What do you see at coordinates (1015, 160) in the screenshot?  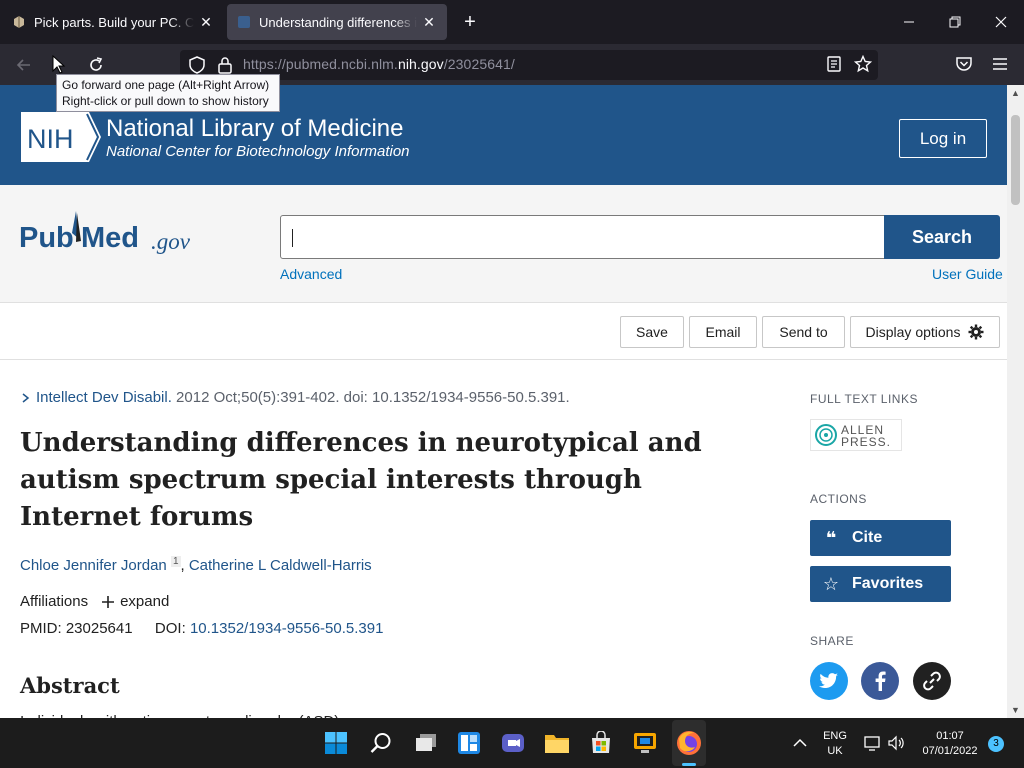 I see `scroll-thumb` at bounding box center [1015, 160].